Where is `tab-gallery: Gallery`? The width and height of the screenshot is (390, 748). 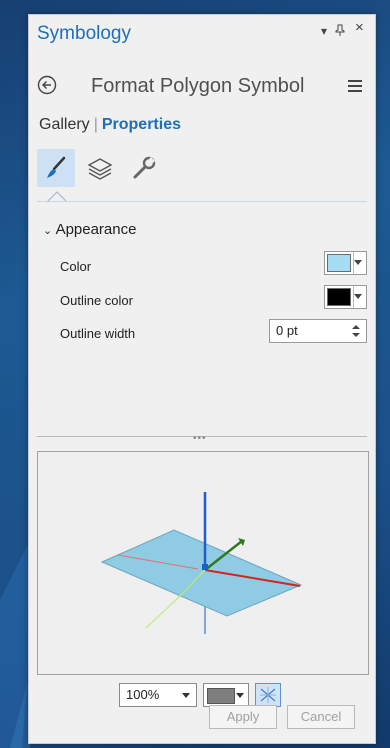
tab-gallery: Gallery is located at coordinates (64, 124).